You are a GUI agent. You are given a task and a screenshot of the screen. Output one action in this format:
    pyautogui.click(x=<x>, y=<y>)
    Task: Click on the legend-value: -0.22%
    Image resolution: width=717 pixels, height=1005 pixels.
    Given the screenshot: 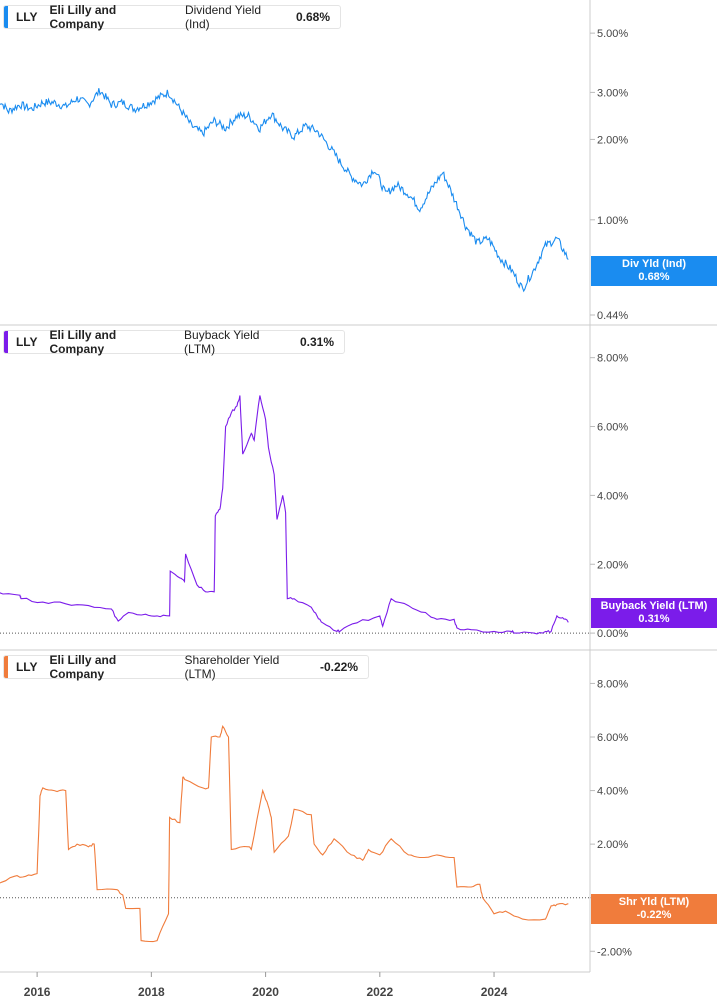 What is the action you would take?
    pyautogui.click(x=338, y=667)
    